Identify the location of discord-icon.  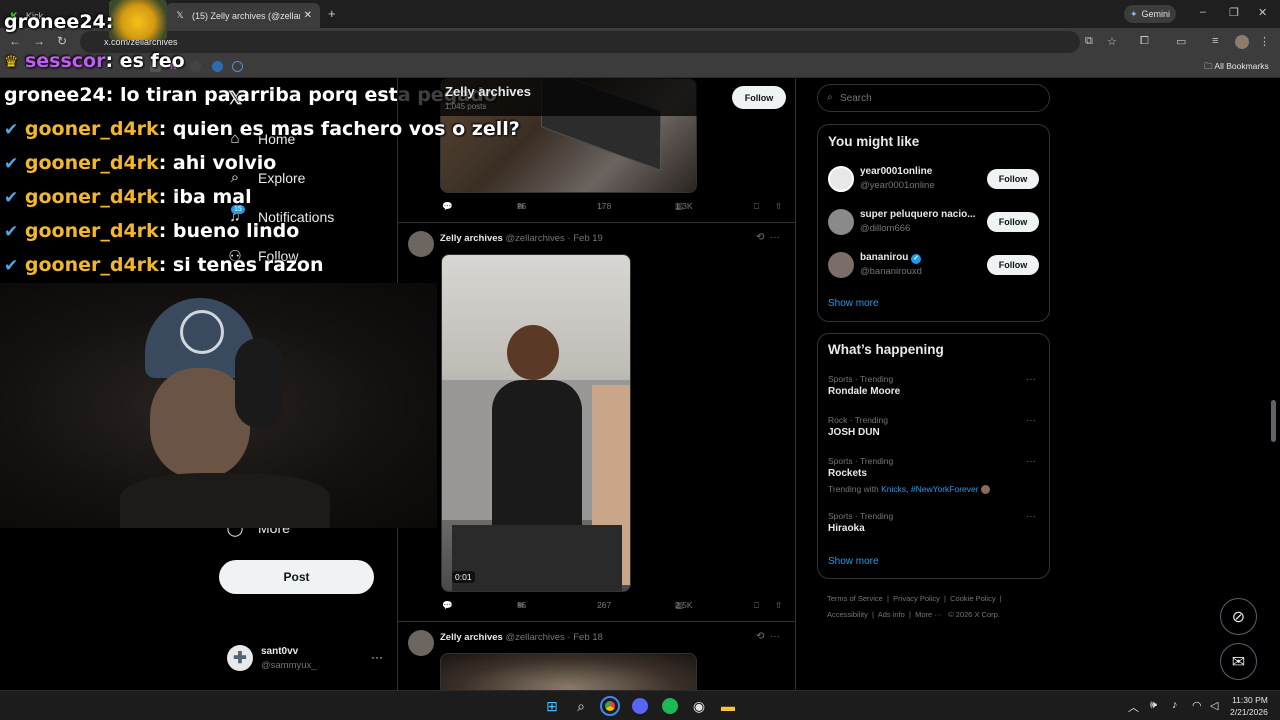
(640, 706).